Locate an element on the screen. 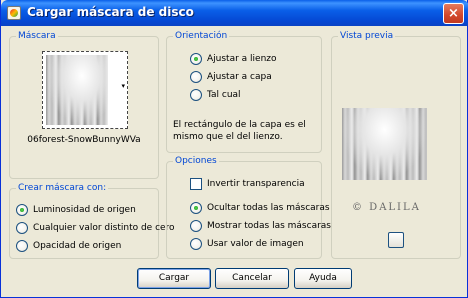  title-bar: Cargar máscara de disco × is located at coordinates (234, 13).